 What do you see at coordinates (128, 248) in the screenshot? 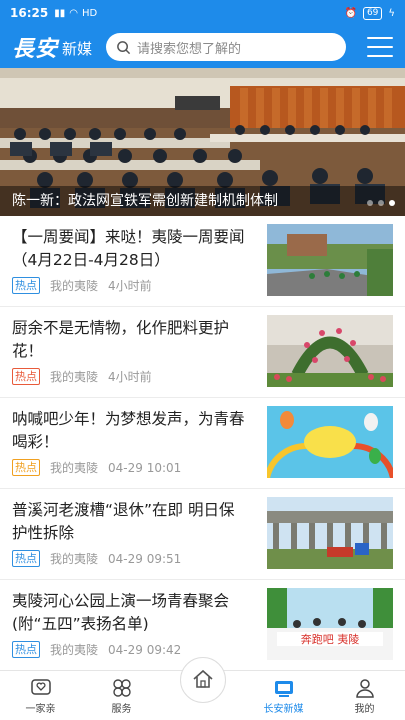
I see `news-title: 【一周要闻】来哒！夷陵一周要闻（4月22日-4月28日）` at bounding box center [128, 248].